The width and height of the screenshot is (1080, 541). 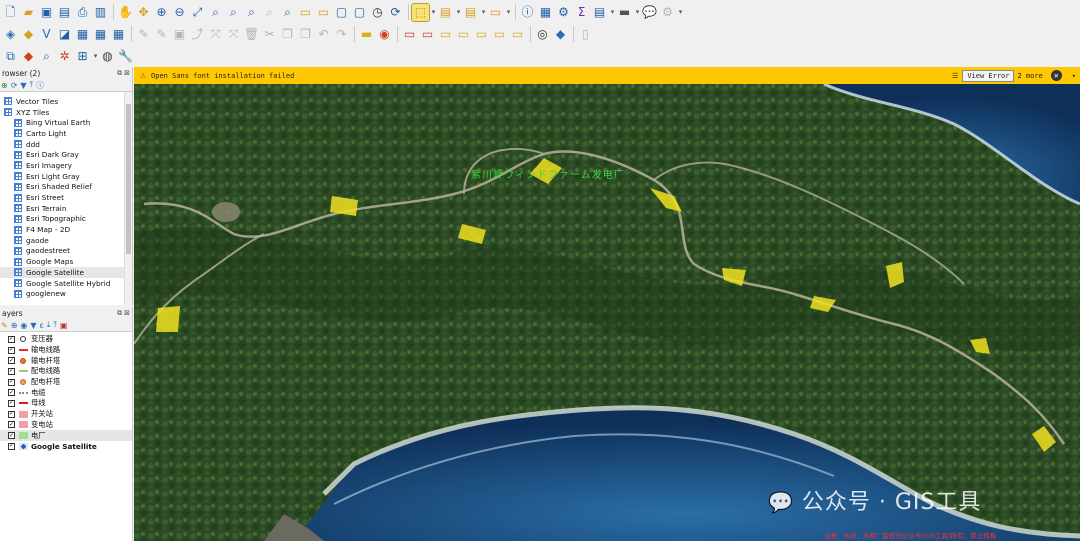 What do you see at coordinates (14, 325) in the screenshot?
I see `add-group-icon: ⊕` at bounding box center [14, 325].